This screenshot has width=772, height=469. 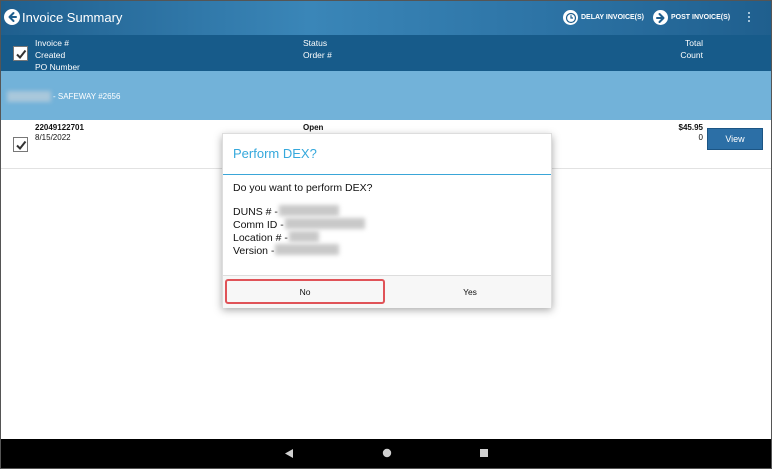 I want to click on invoice-info: 22049122701 8/15/2022, so click(x=59, y=133).